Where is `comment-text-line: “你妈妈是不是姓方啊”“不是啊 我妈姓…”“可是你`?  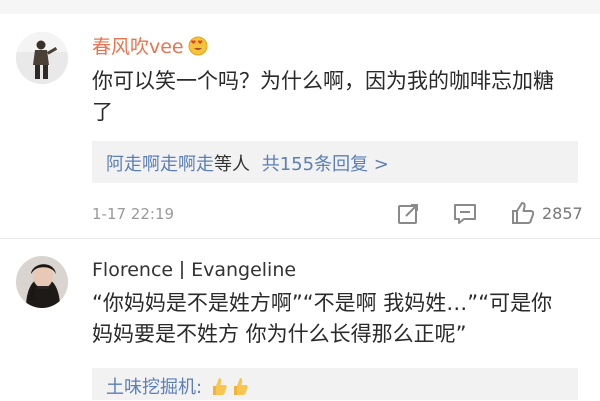 comment-text-line: “你妈妈是不是姓方啊”“不是啊 我妈姓…”“可是你 is located at coordinates (322, 303).